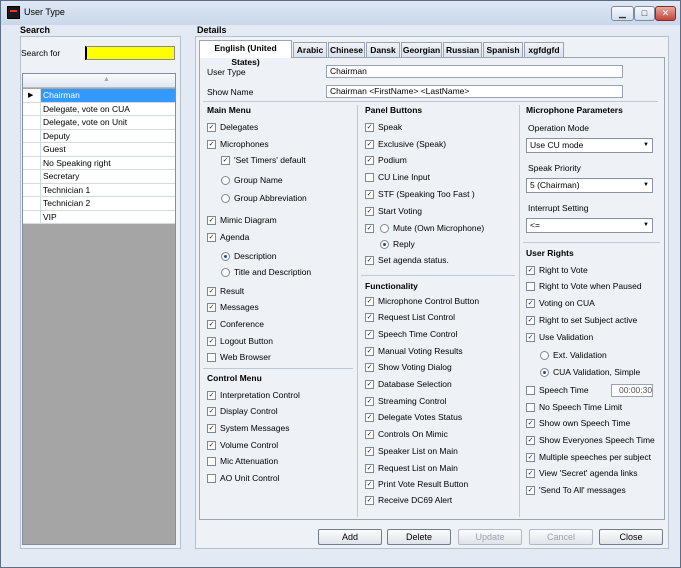  I want to click on list-item: ▶ Chairman, so click(99, 96).